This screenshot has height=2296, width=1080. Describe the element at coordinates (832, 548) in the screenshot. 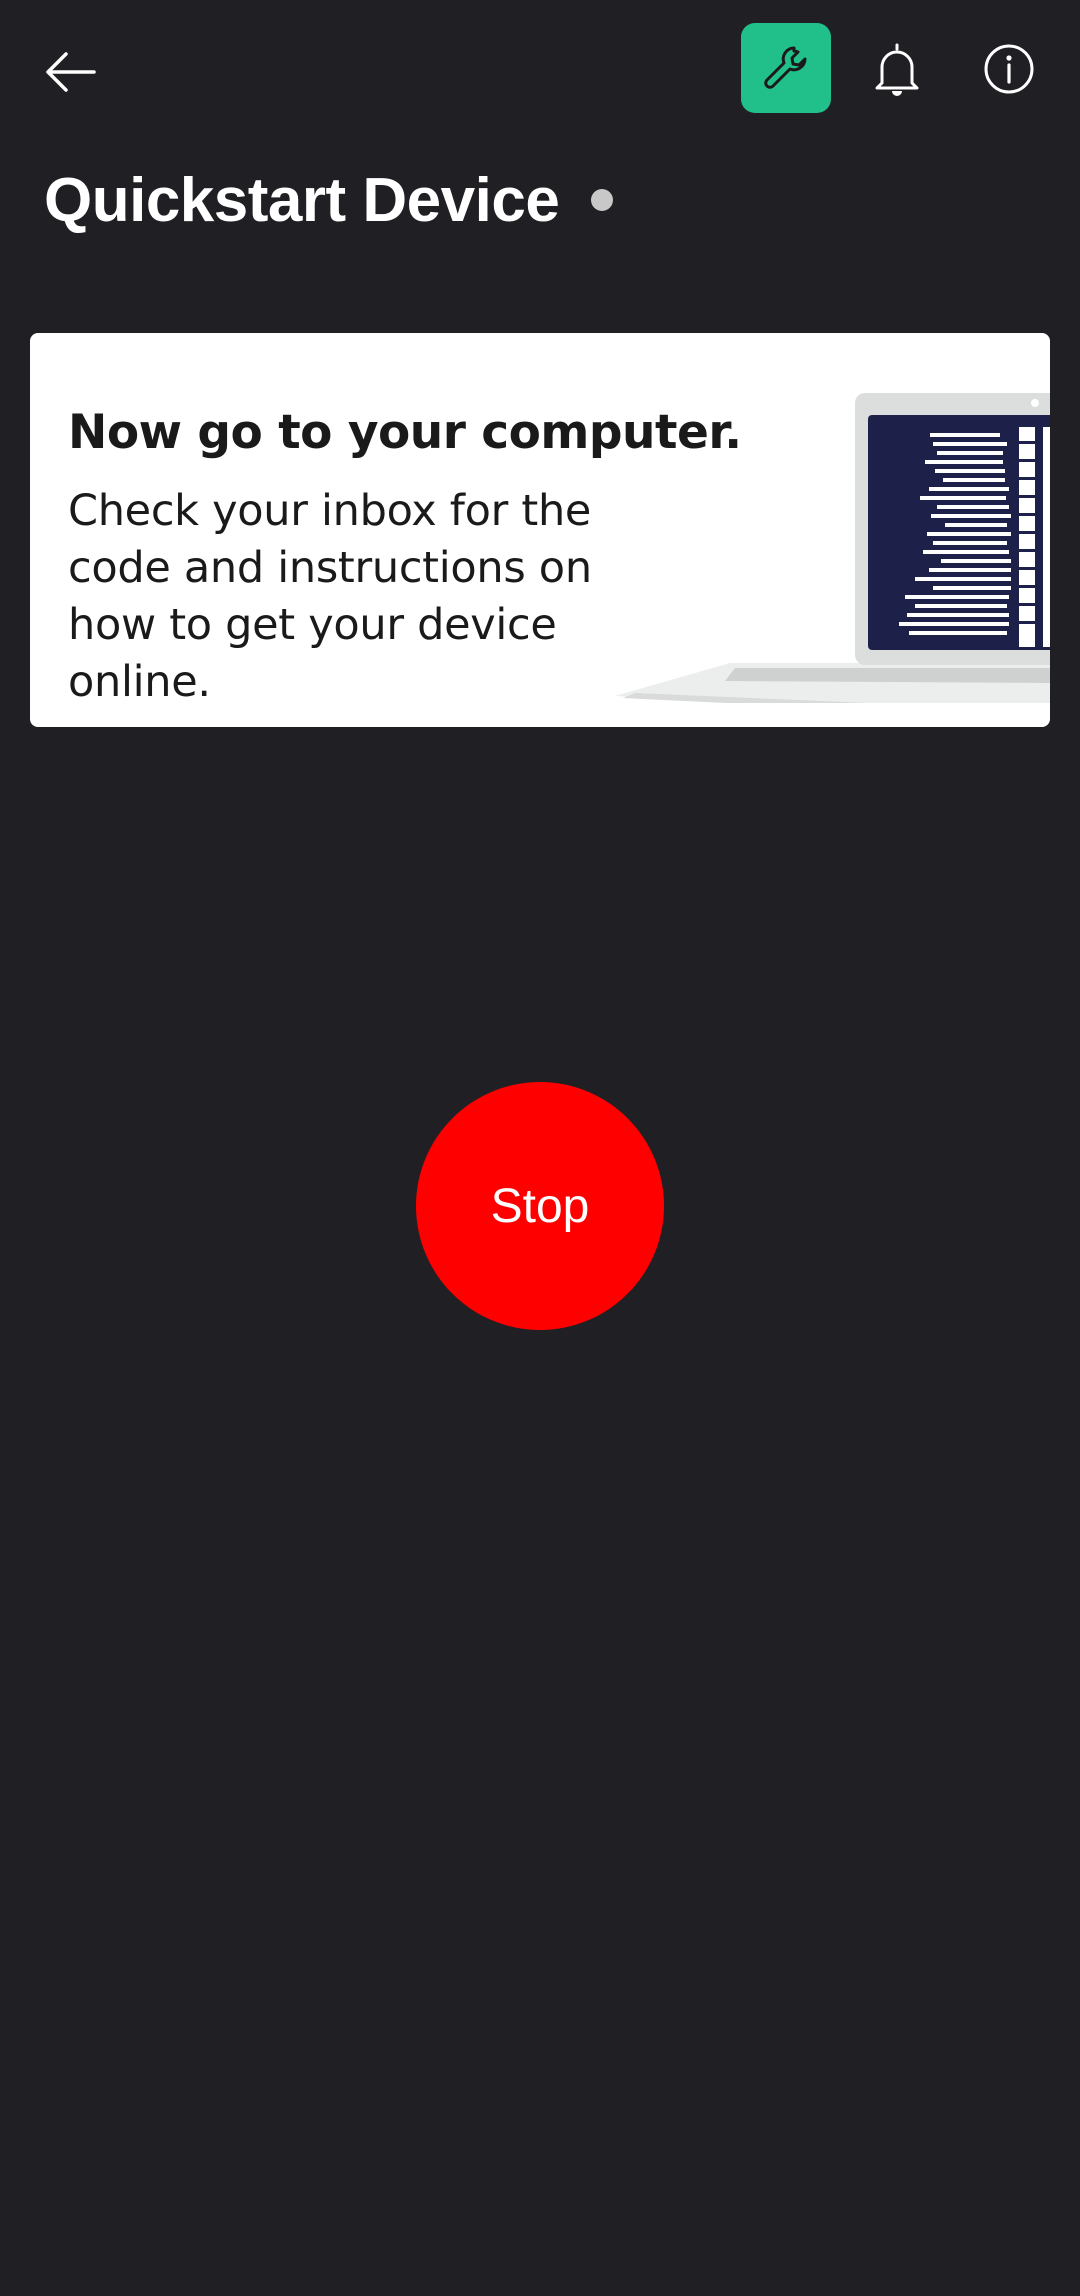

I see `laptop-icon` at that location.